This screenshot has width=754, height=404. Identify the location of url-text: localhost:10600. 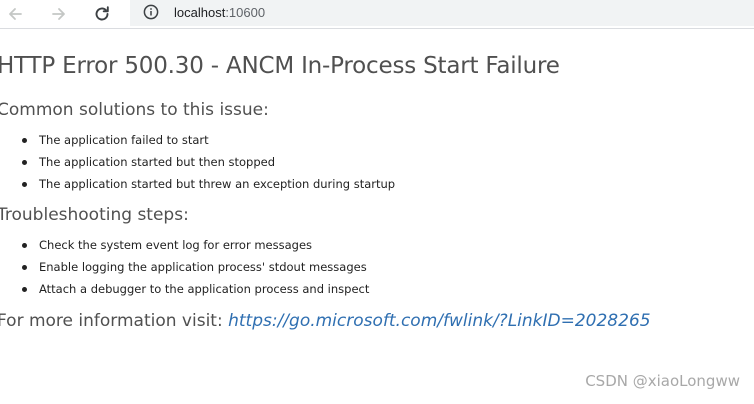
(219, 12).